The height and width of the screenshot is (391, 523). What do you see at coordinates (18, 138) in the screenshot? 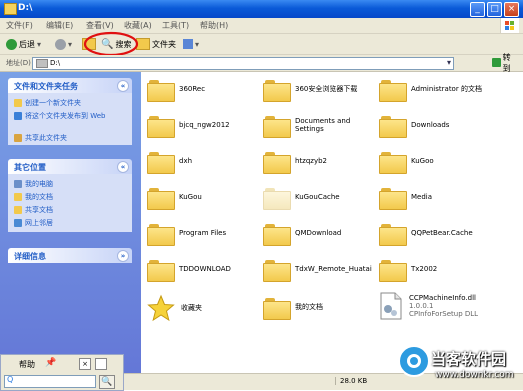
I see `share-icon` at bounding box center [18, 138].